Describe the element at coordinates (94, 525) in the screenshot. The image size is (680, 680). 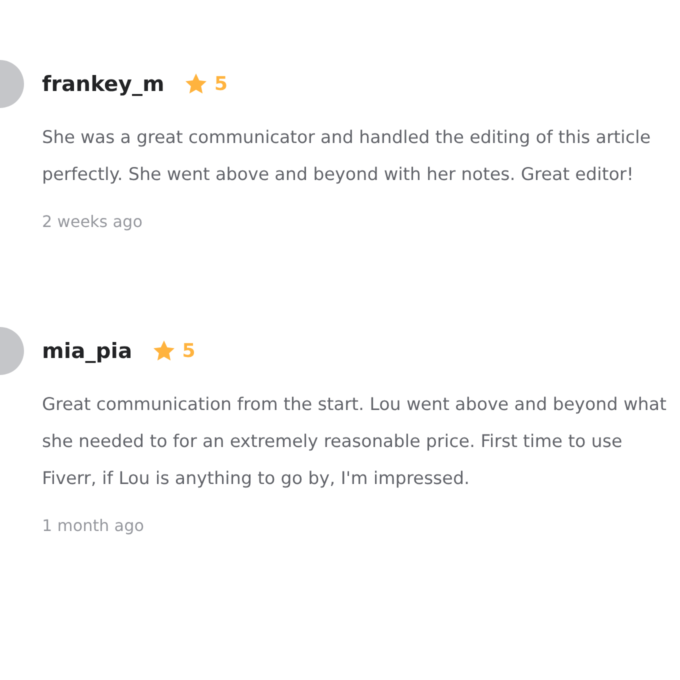
I see `review-time: 1 month ago` at that location.